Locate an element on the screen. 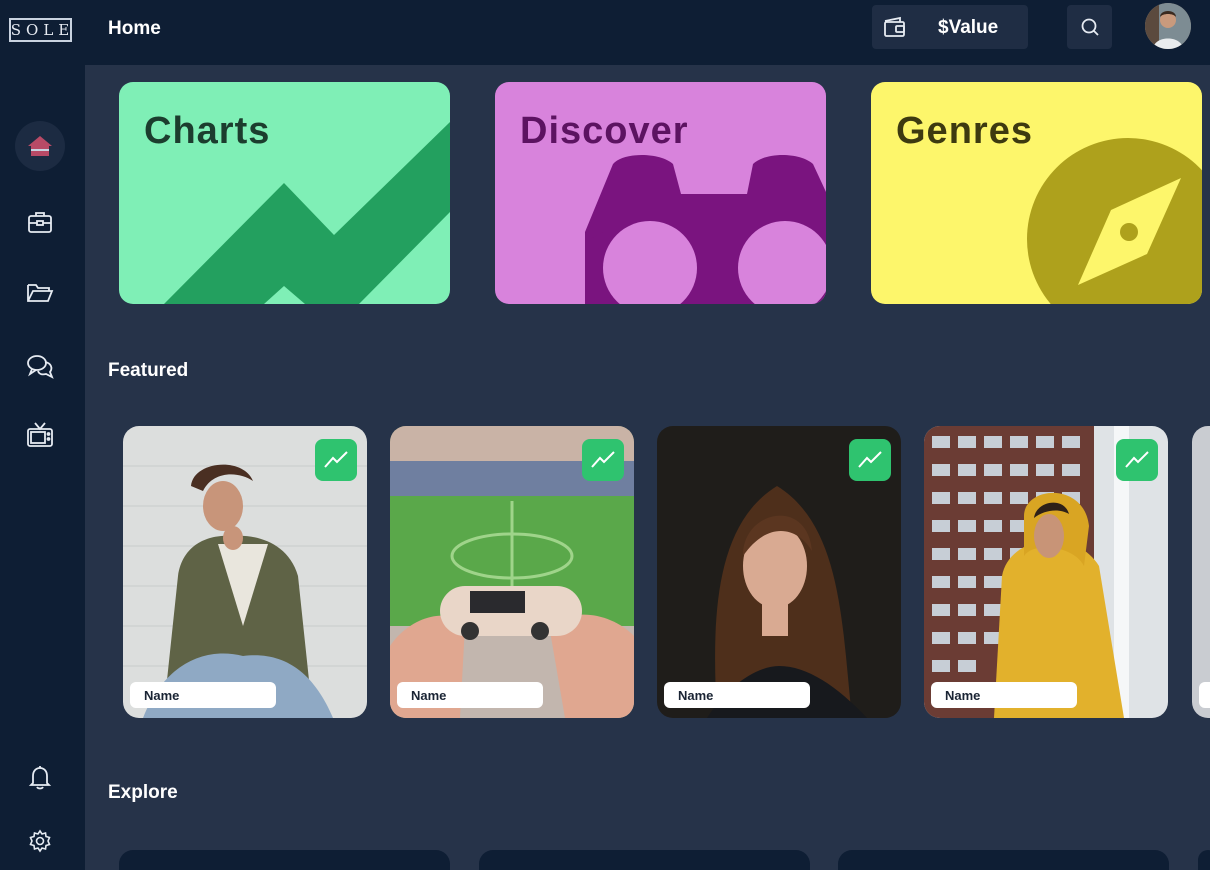 This screenshot has height=870, width=1210. category-card-genres: Genres is located at coordinates (1036, 193).